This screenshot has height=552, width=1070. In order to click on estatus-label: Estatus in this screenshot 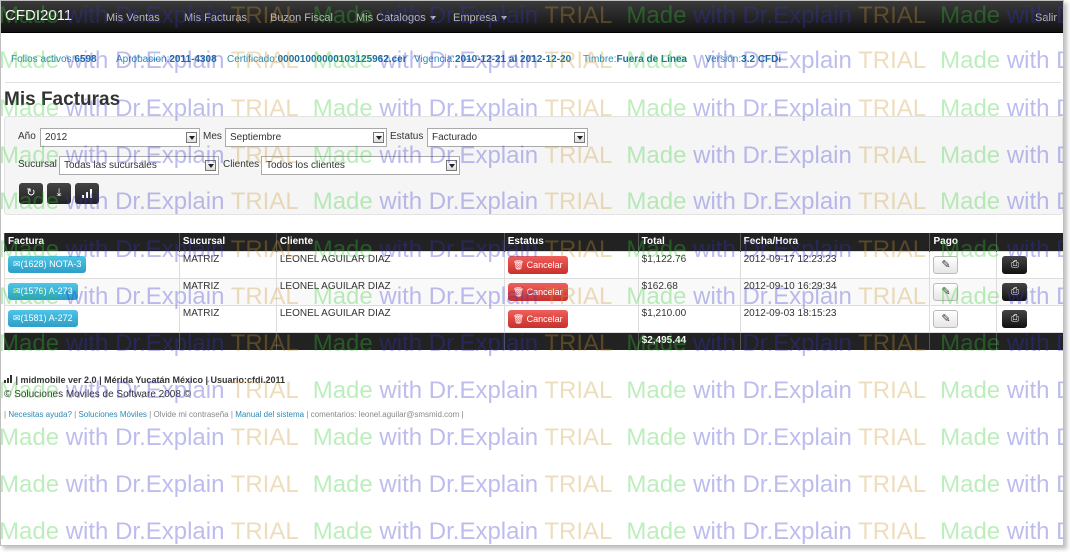, I will do `click(407, 136)`.